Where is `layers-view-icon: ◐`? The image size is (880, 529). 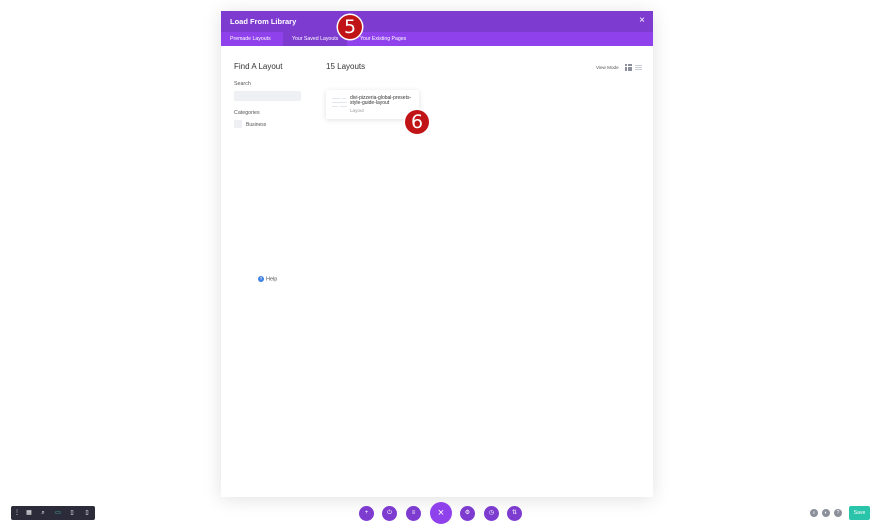
layers-view-icon: ◐ is located at coordinates (826, 513).